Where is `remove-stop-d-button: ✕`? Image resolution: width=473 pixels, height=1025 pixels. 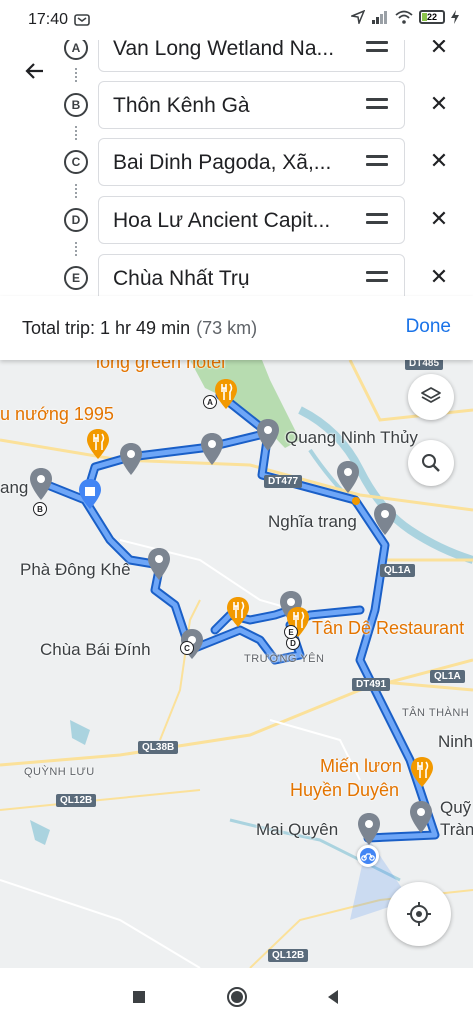 remove-stop-d-button: ✕ is located at coordinates (439, 219).